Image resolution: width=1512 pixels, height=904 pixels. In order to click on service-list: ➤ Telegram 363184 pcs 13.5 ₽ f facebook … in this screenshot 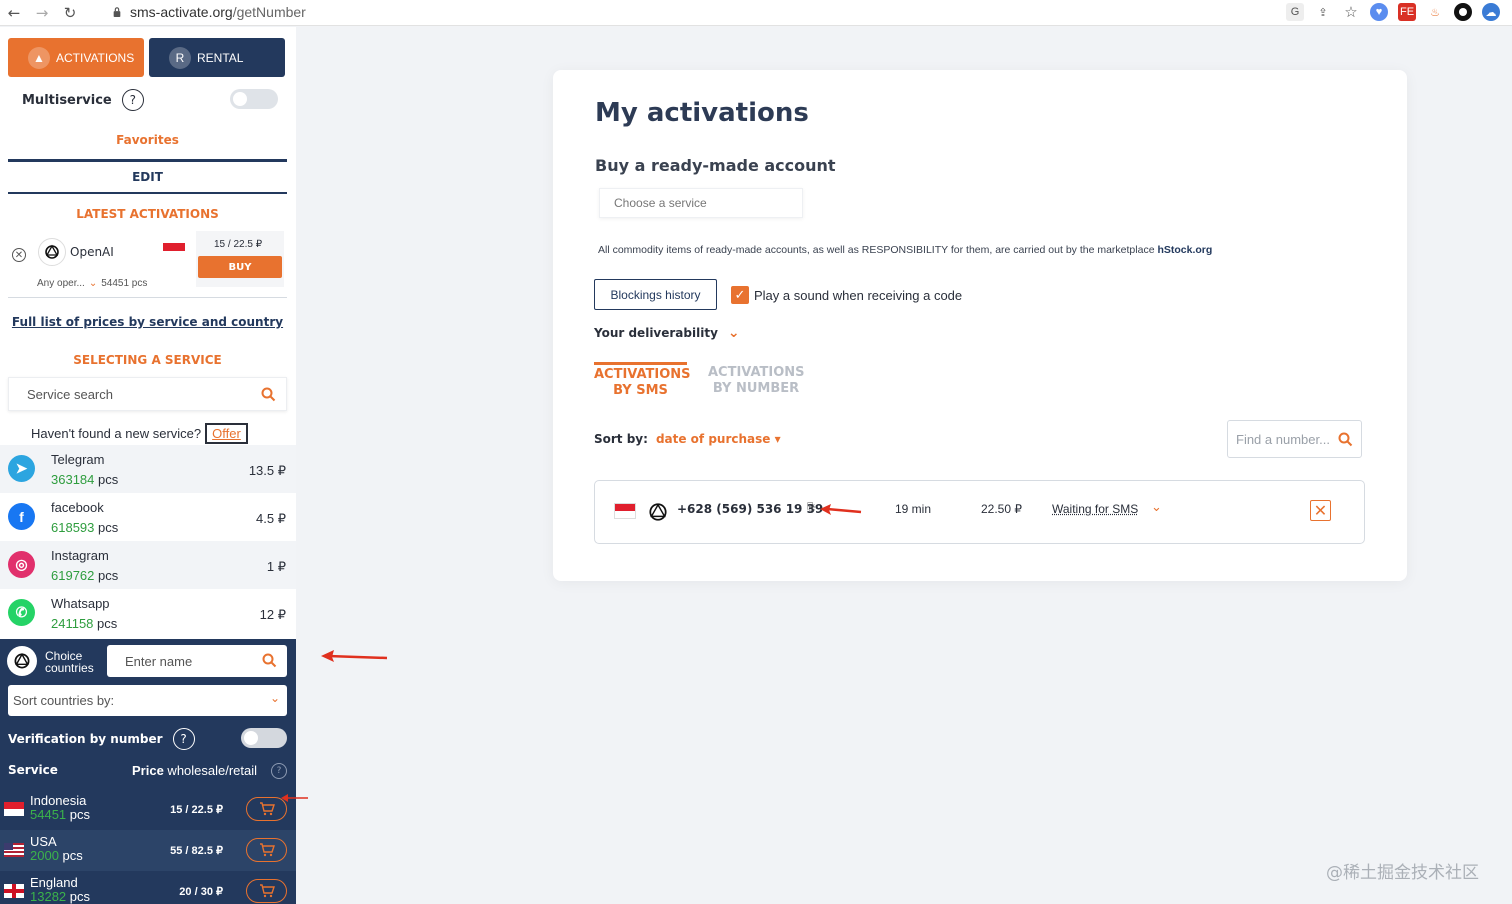, I will do `click(148, 541)`.